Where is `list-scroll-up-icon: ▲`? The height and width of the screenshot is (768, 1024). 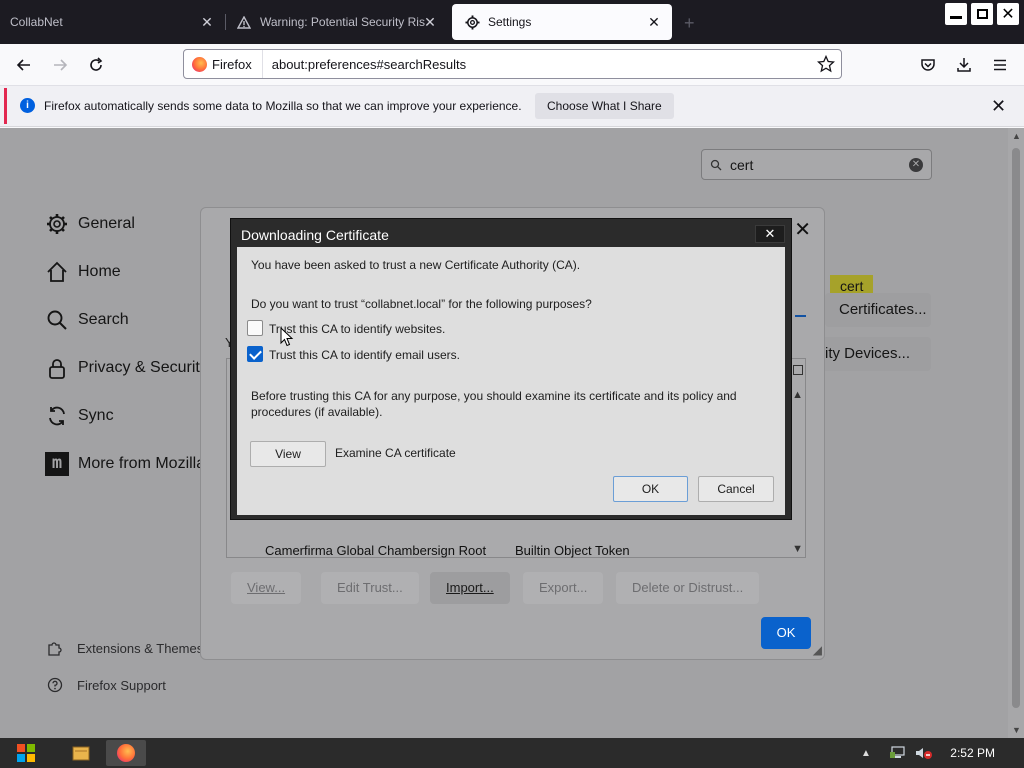 list-scroll-up-icon: ▲ is located at coordinates (797, 395).